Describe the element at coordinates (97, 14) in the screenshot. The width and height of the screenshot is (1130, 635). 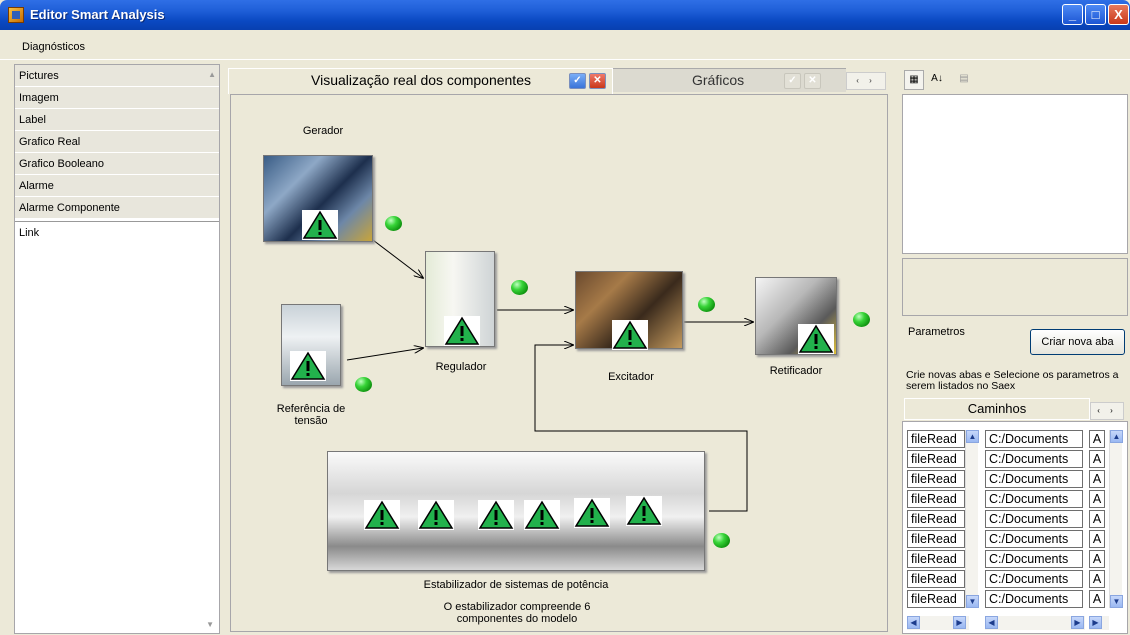
I see `window-title: Editor Smart Analysis` at that location.